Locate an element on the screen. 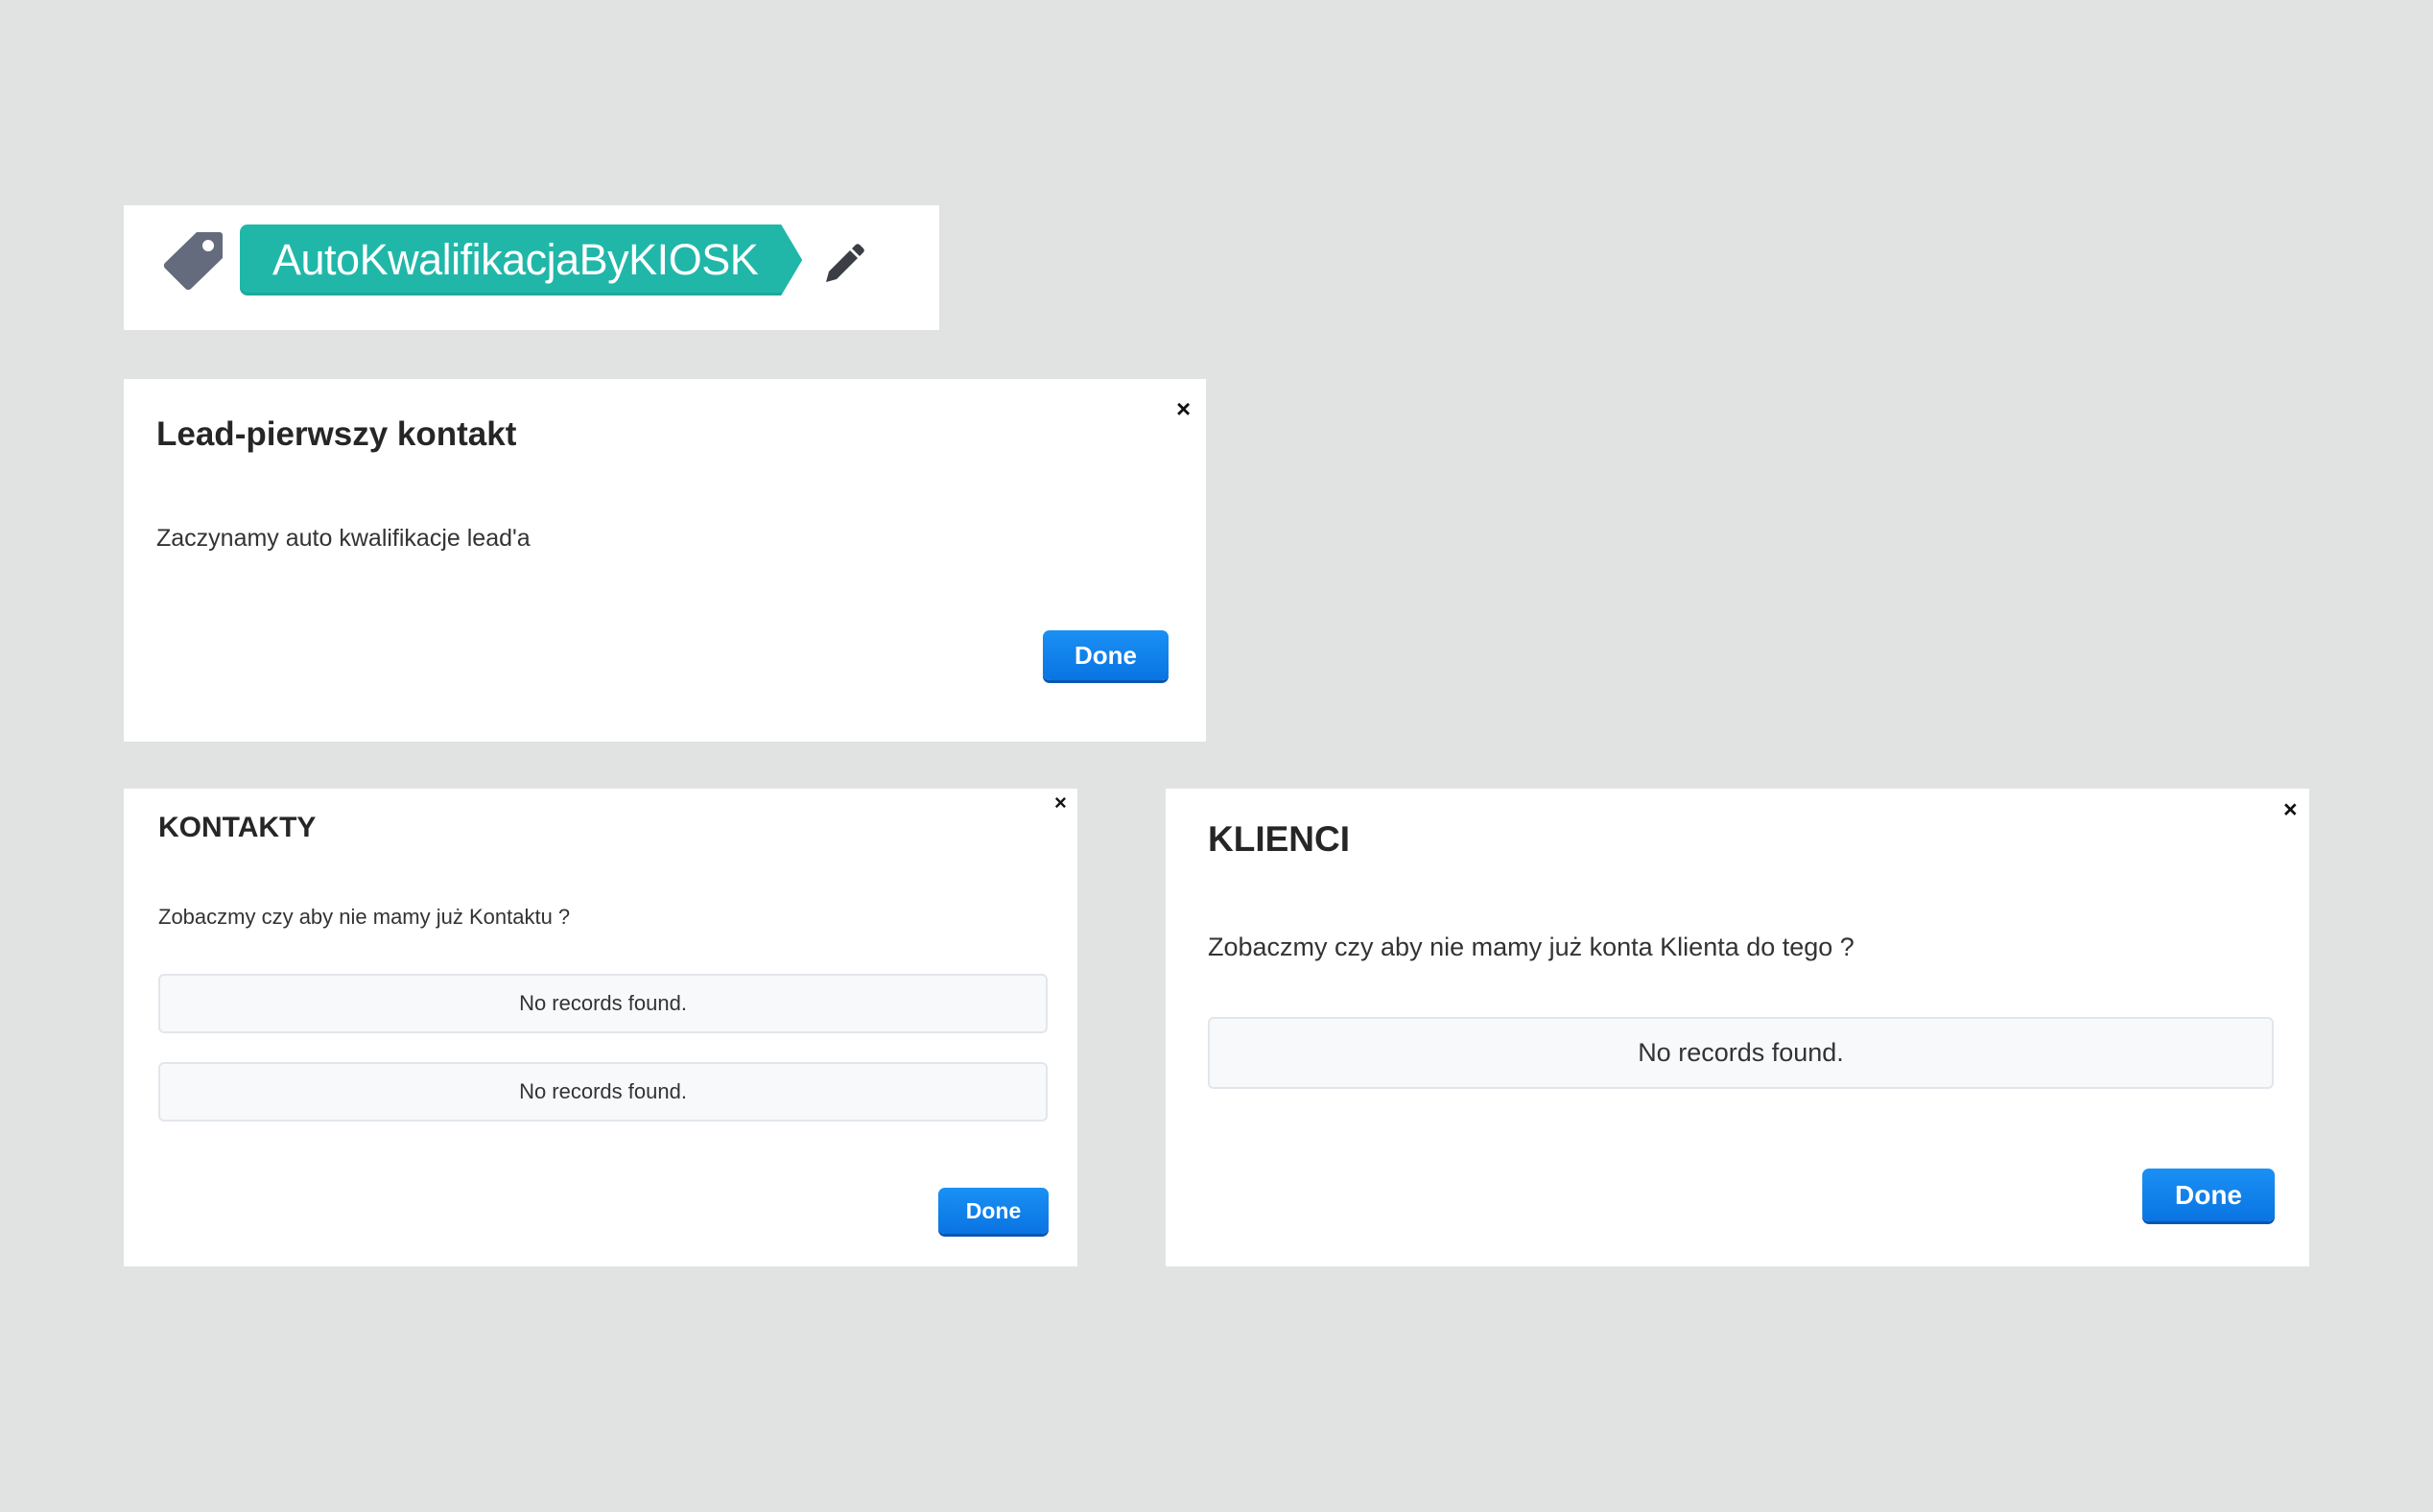 This screenshot has width=2433, height=1512. dialog-message: Zaczynamy auto kwalifikacje lead'a is located at coordinates (343, 538).